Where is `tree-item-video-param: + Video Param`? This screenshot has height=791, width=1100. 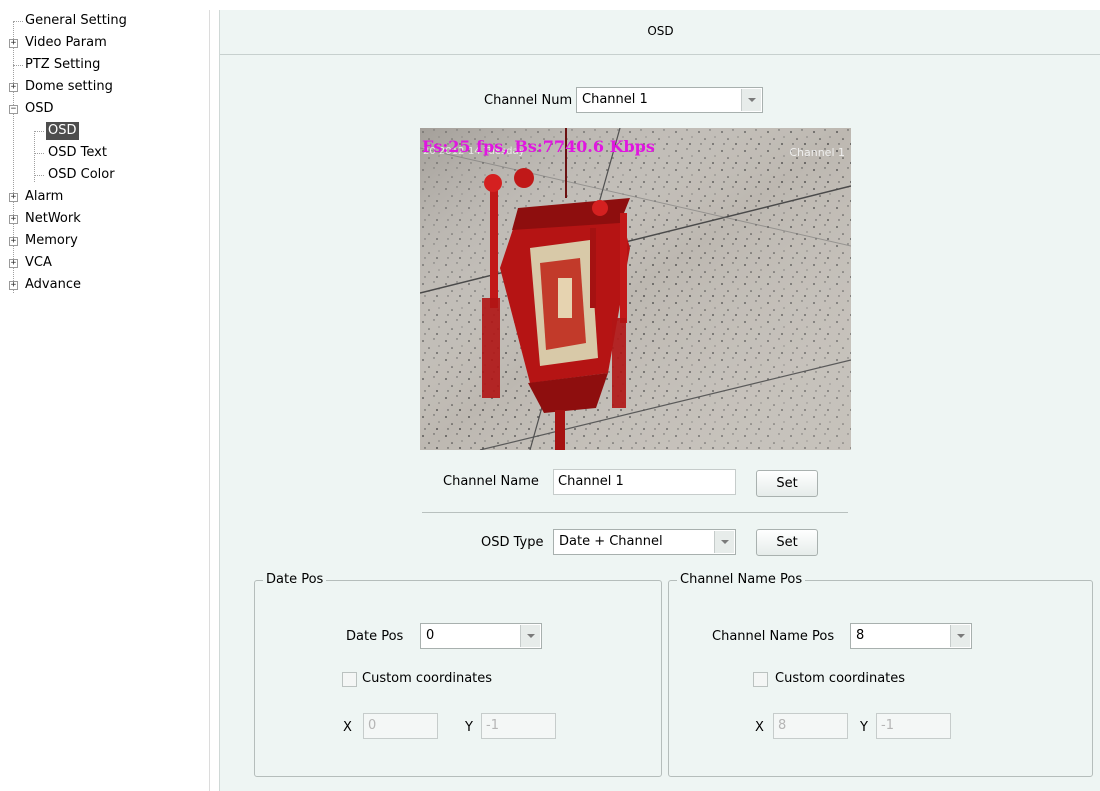 tree-item-video-param: + Video Param is located at coordinates (108, 43).